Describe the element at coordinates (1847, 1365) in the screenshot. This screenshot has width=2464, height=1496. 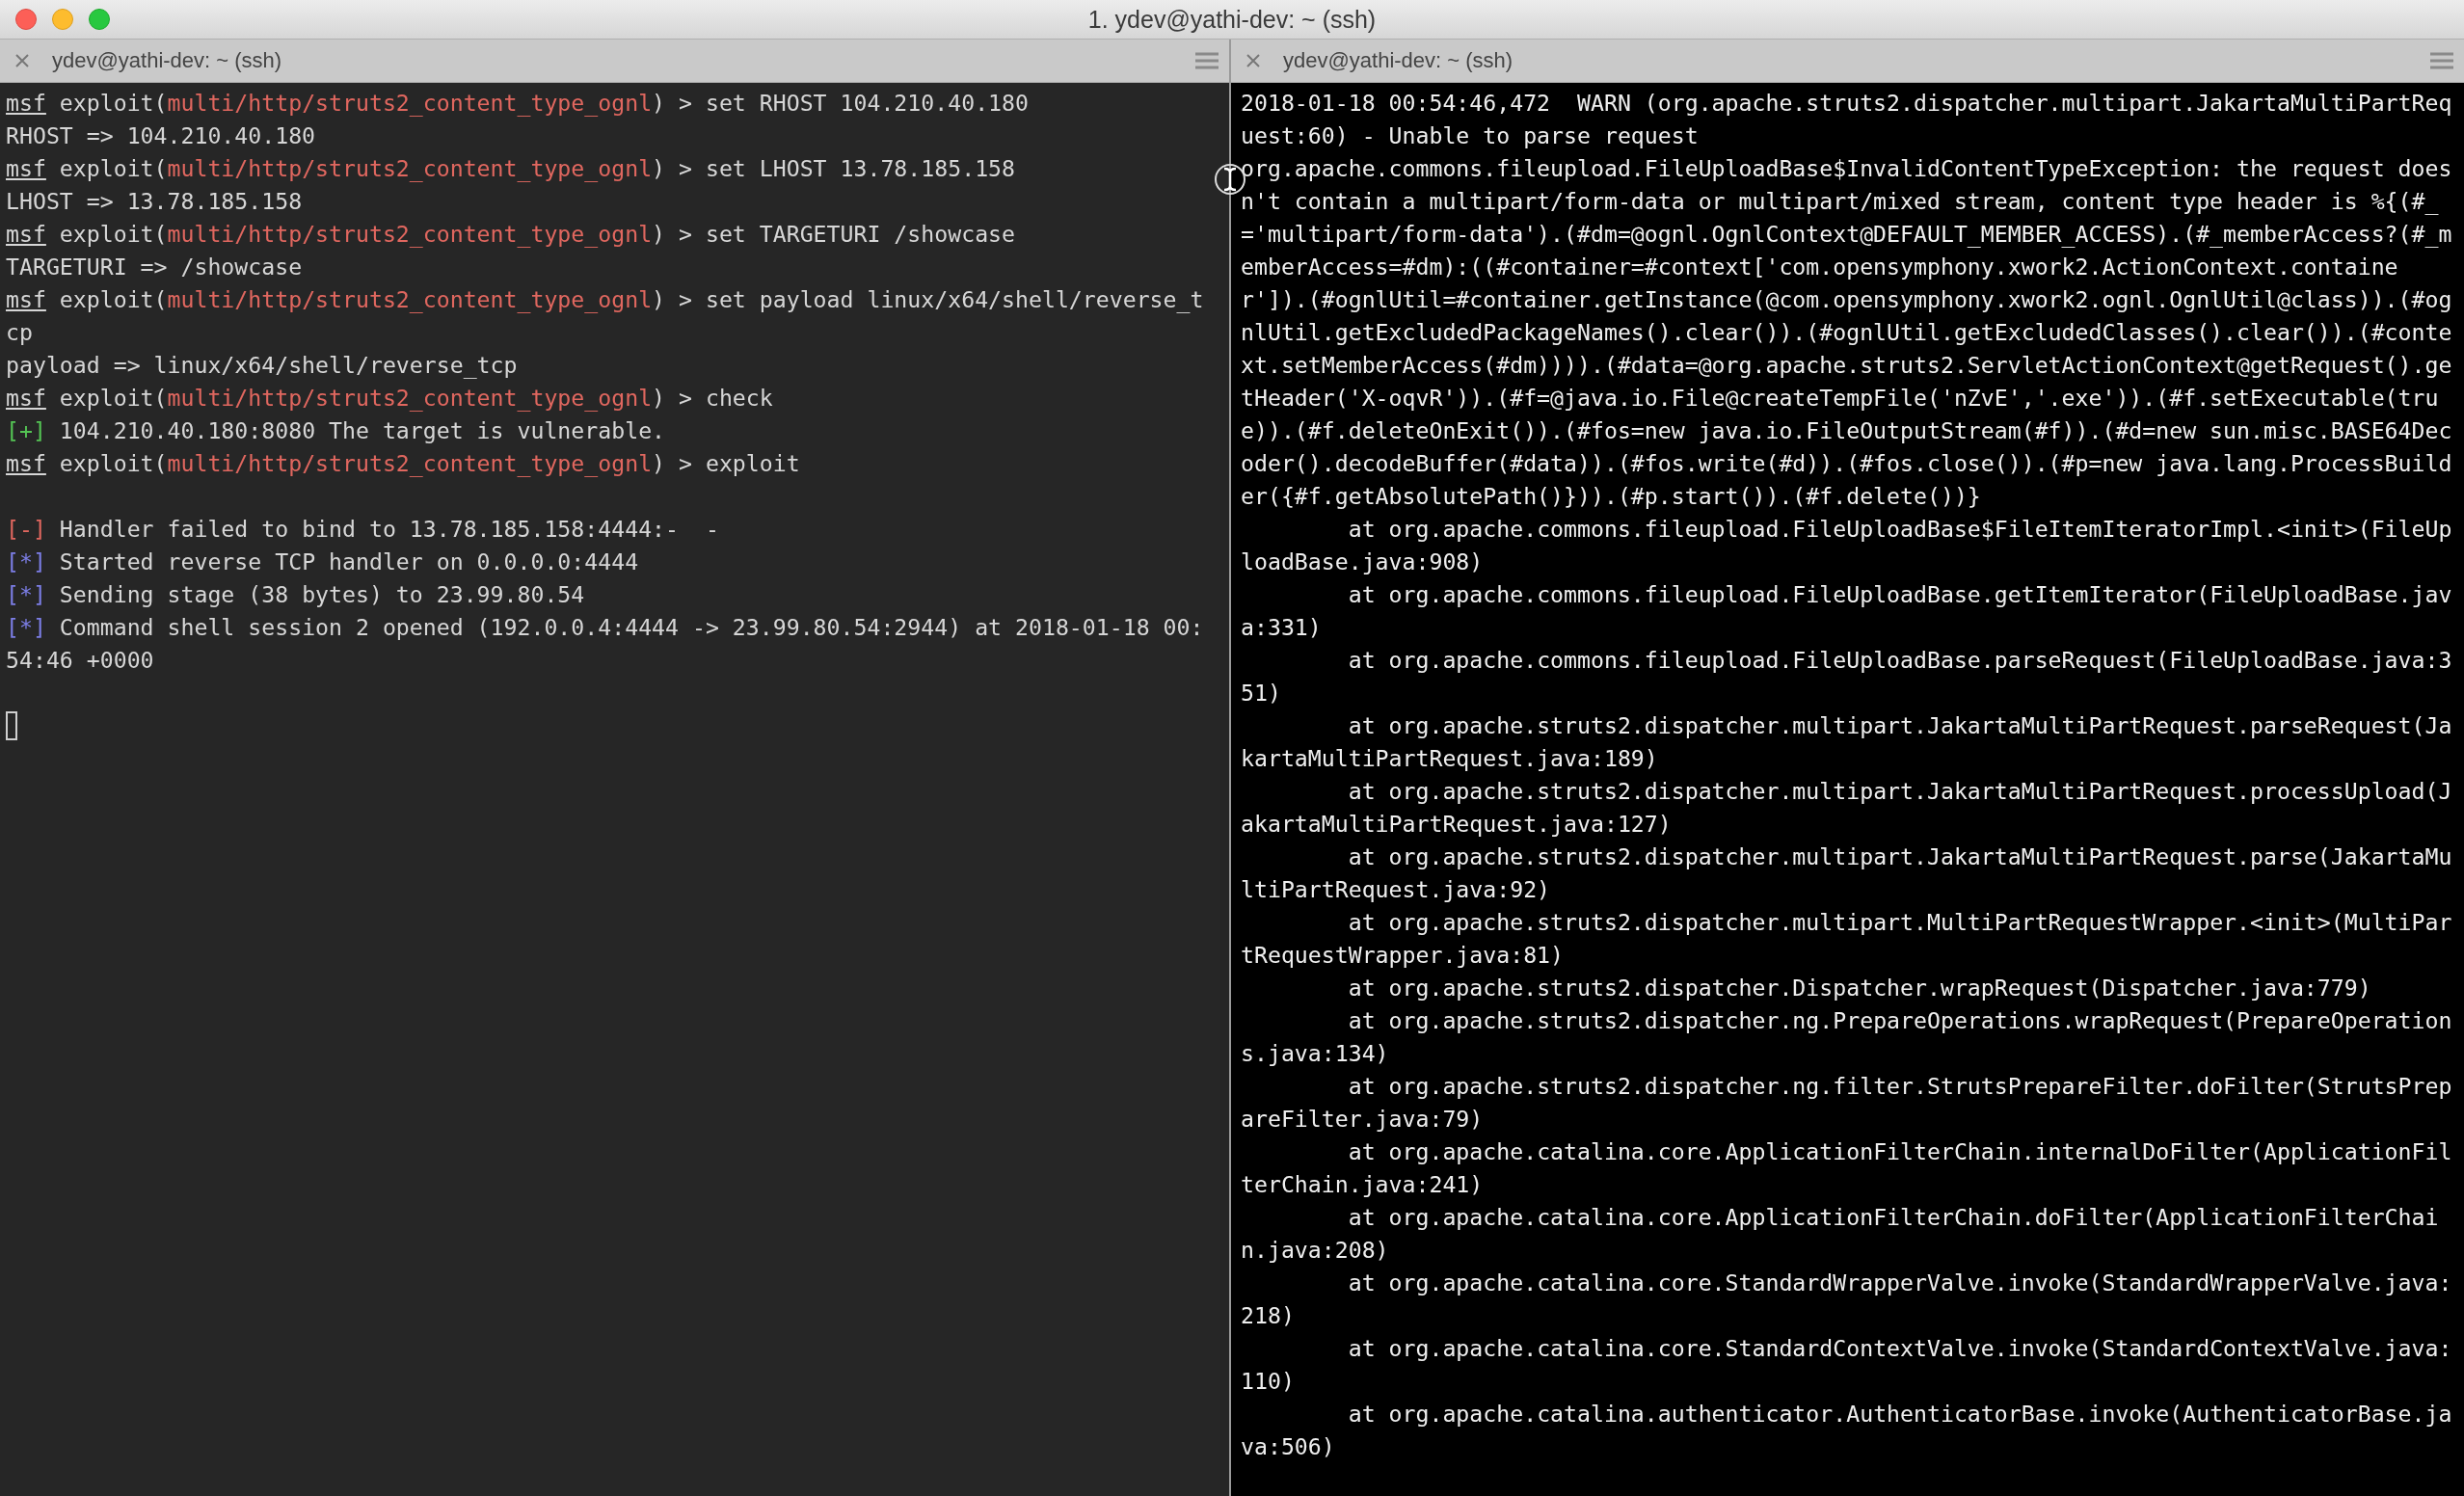
I see `terminal-line: at org.apache.catalina.core.StandardContextValve.invoke(StandardContextValve.java:110)` at that location.